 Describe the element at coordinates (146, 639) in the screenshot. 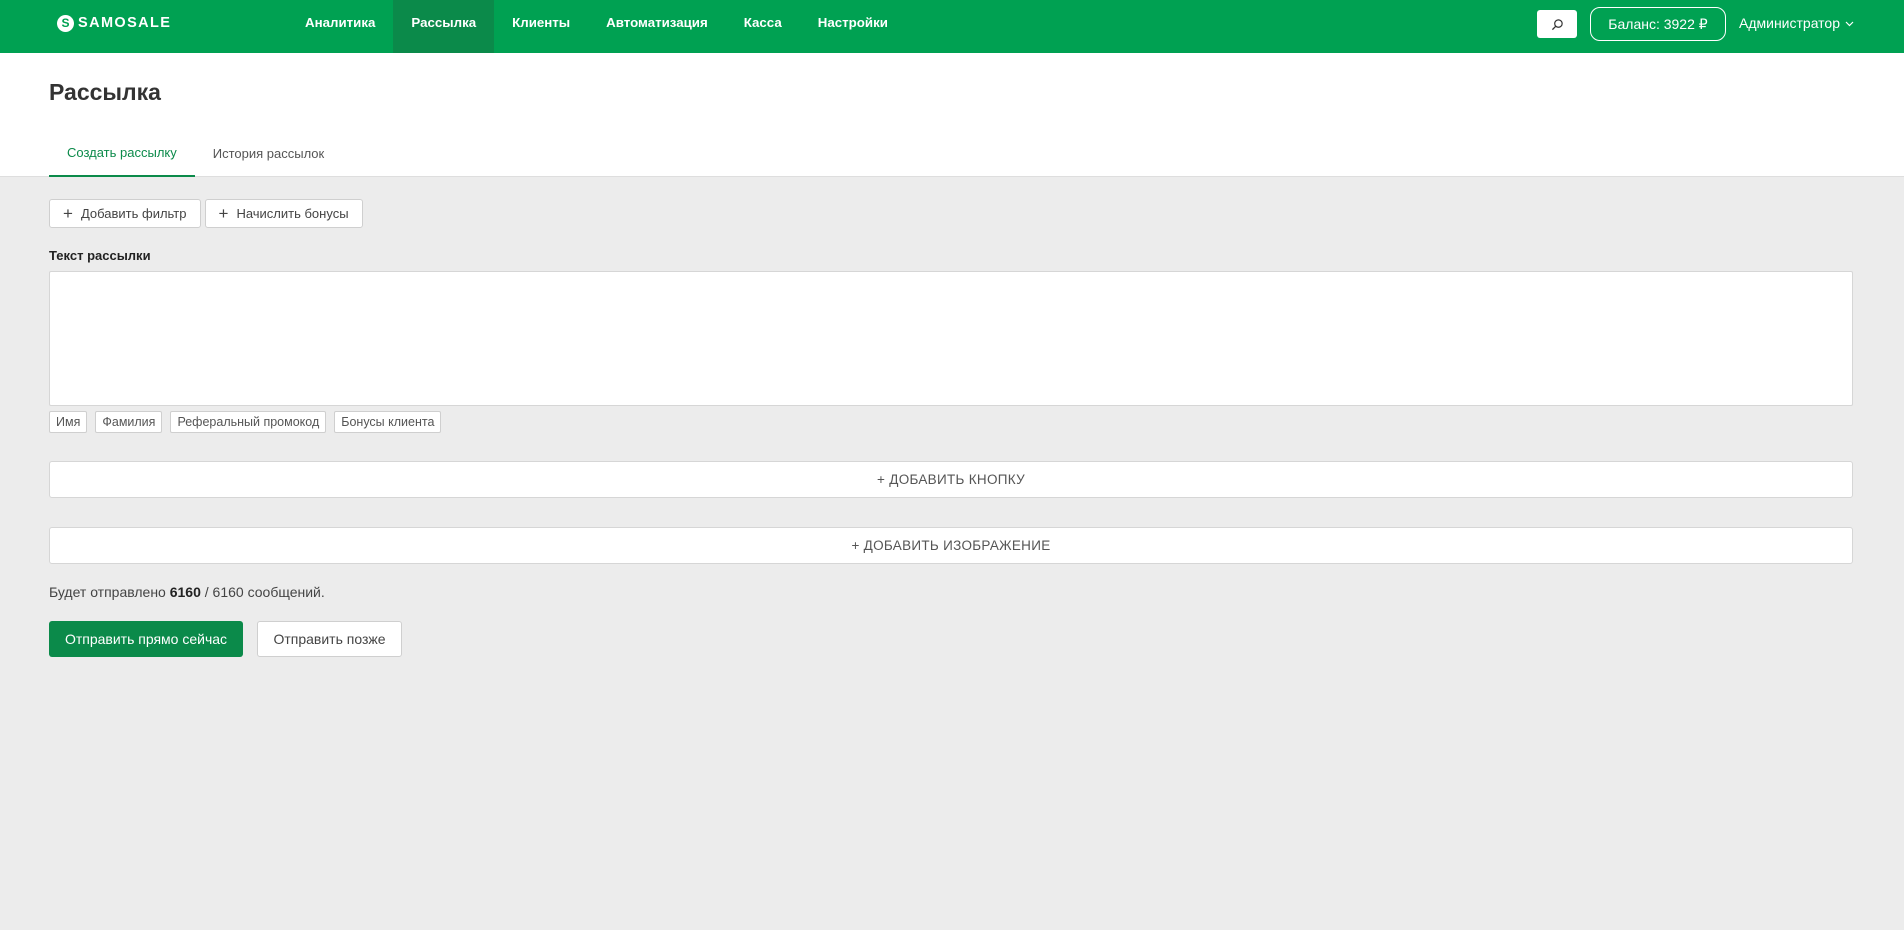

I see `send-now-button: Отправить прямо сейчас` at that location.